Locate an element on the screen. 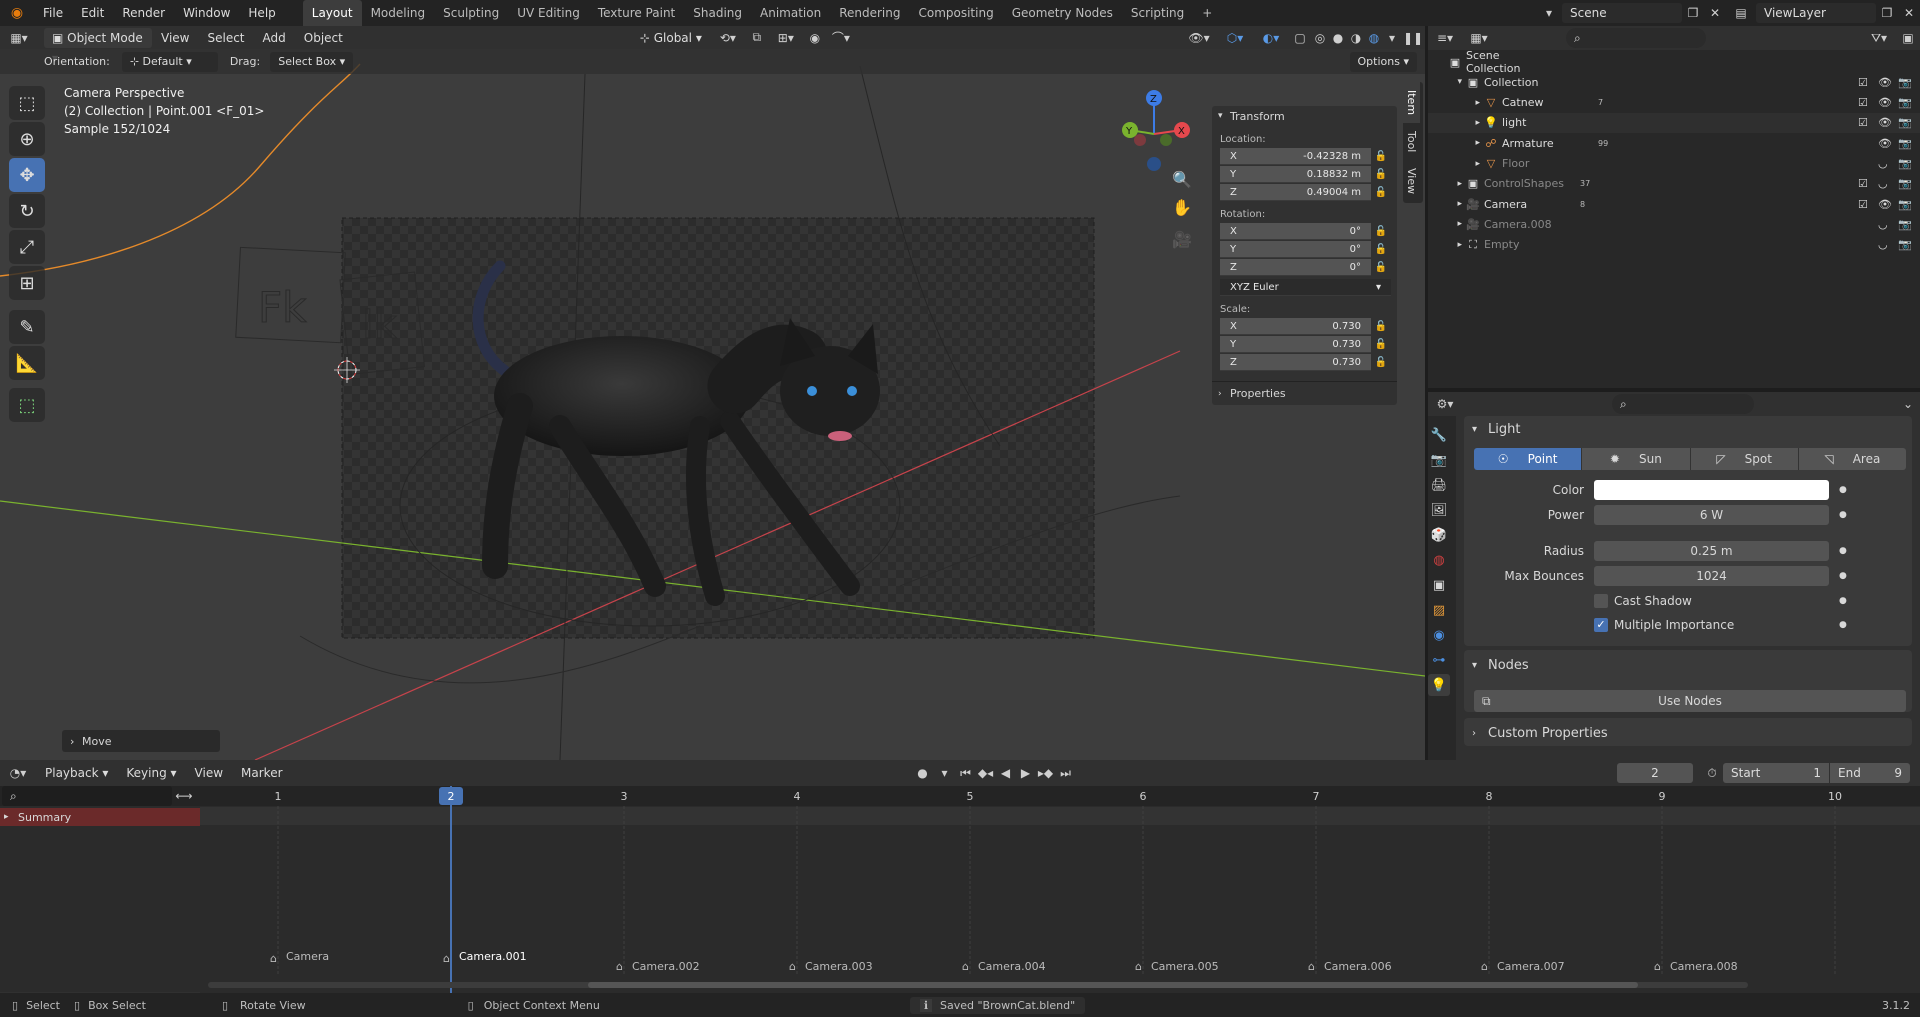 This screenshot has height=1017, width=1920. view-layer-icon: ▤ is located at coordinates (1741, 13).